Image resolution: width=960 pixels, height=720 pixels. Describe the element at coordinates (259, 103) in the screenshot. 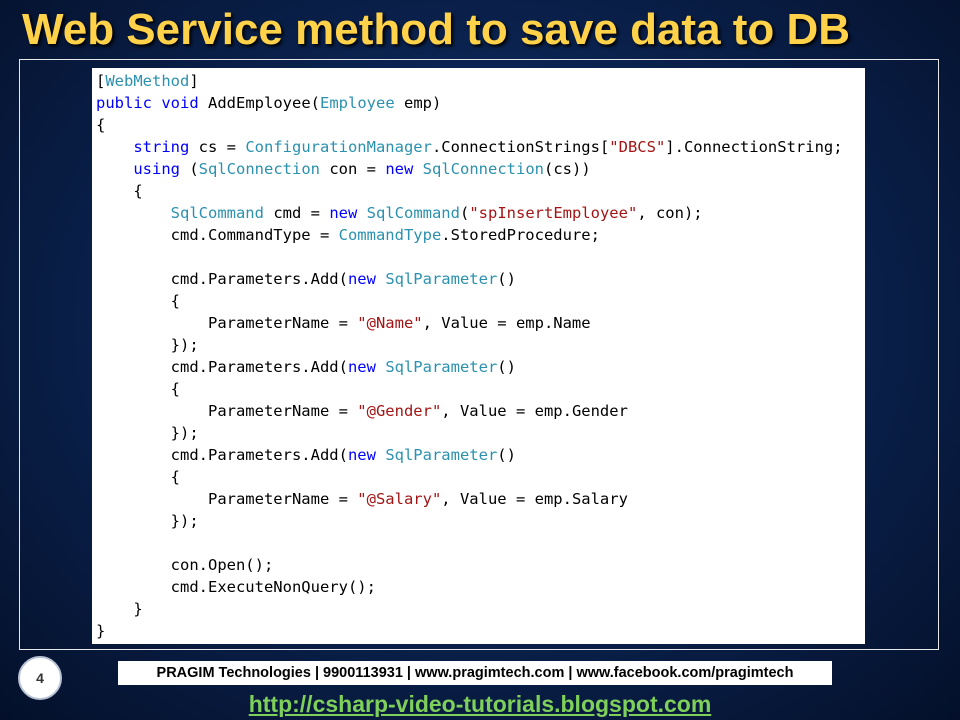

I see `code-token: AddEmployee(` at that location.